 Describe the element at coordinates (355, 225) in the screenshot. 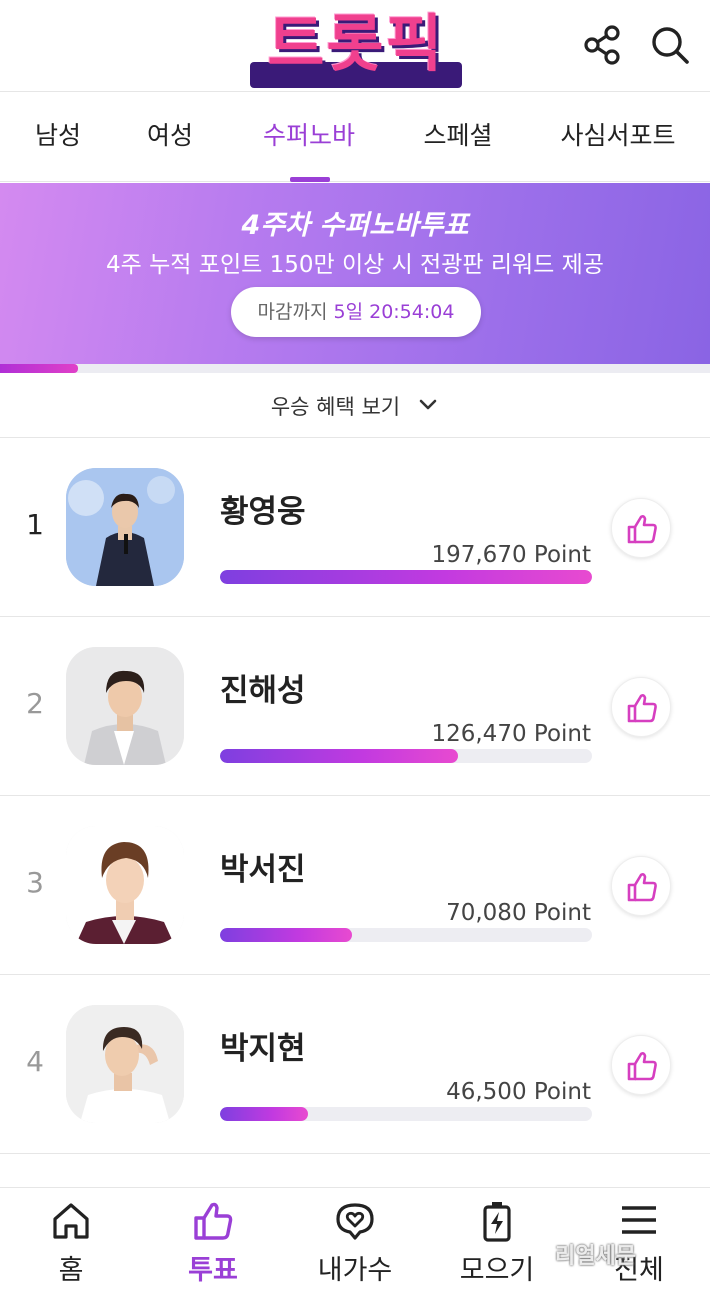

I see `banner-title: 4주차 수퍼노바투표` at that location.